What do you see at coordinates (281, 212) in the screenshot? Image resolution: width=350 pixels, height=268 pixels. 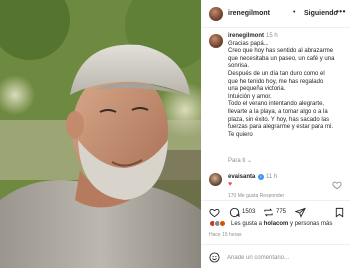 I see `shares-count: 775` at bounding box center [281, 212].